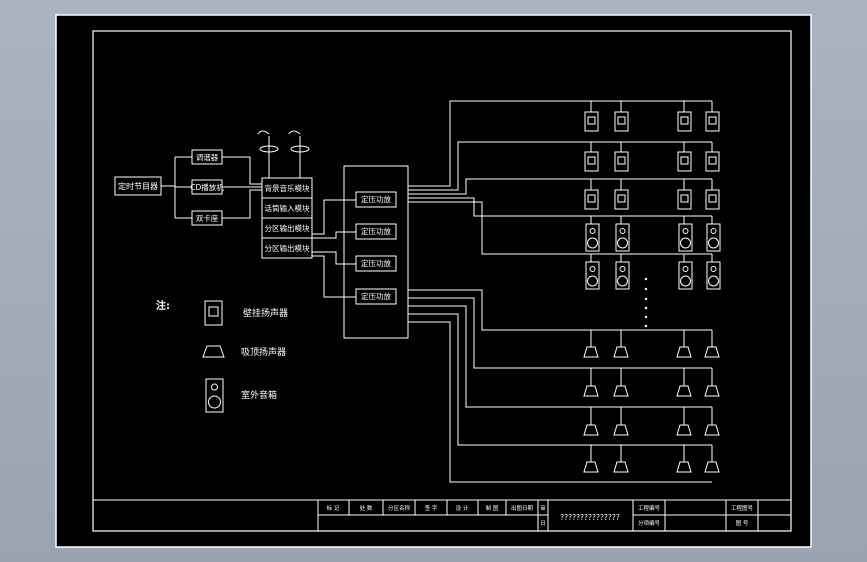 This screenshot has height=562, width=867. Describe the element at coordinates (138, 186) in the screenshot. I see `timer-label: 定时节目器` at that location.